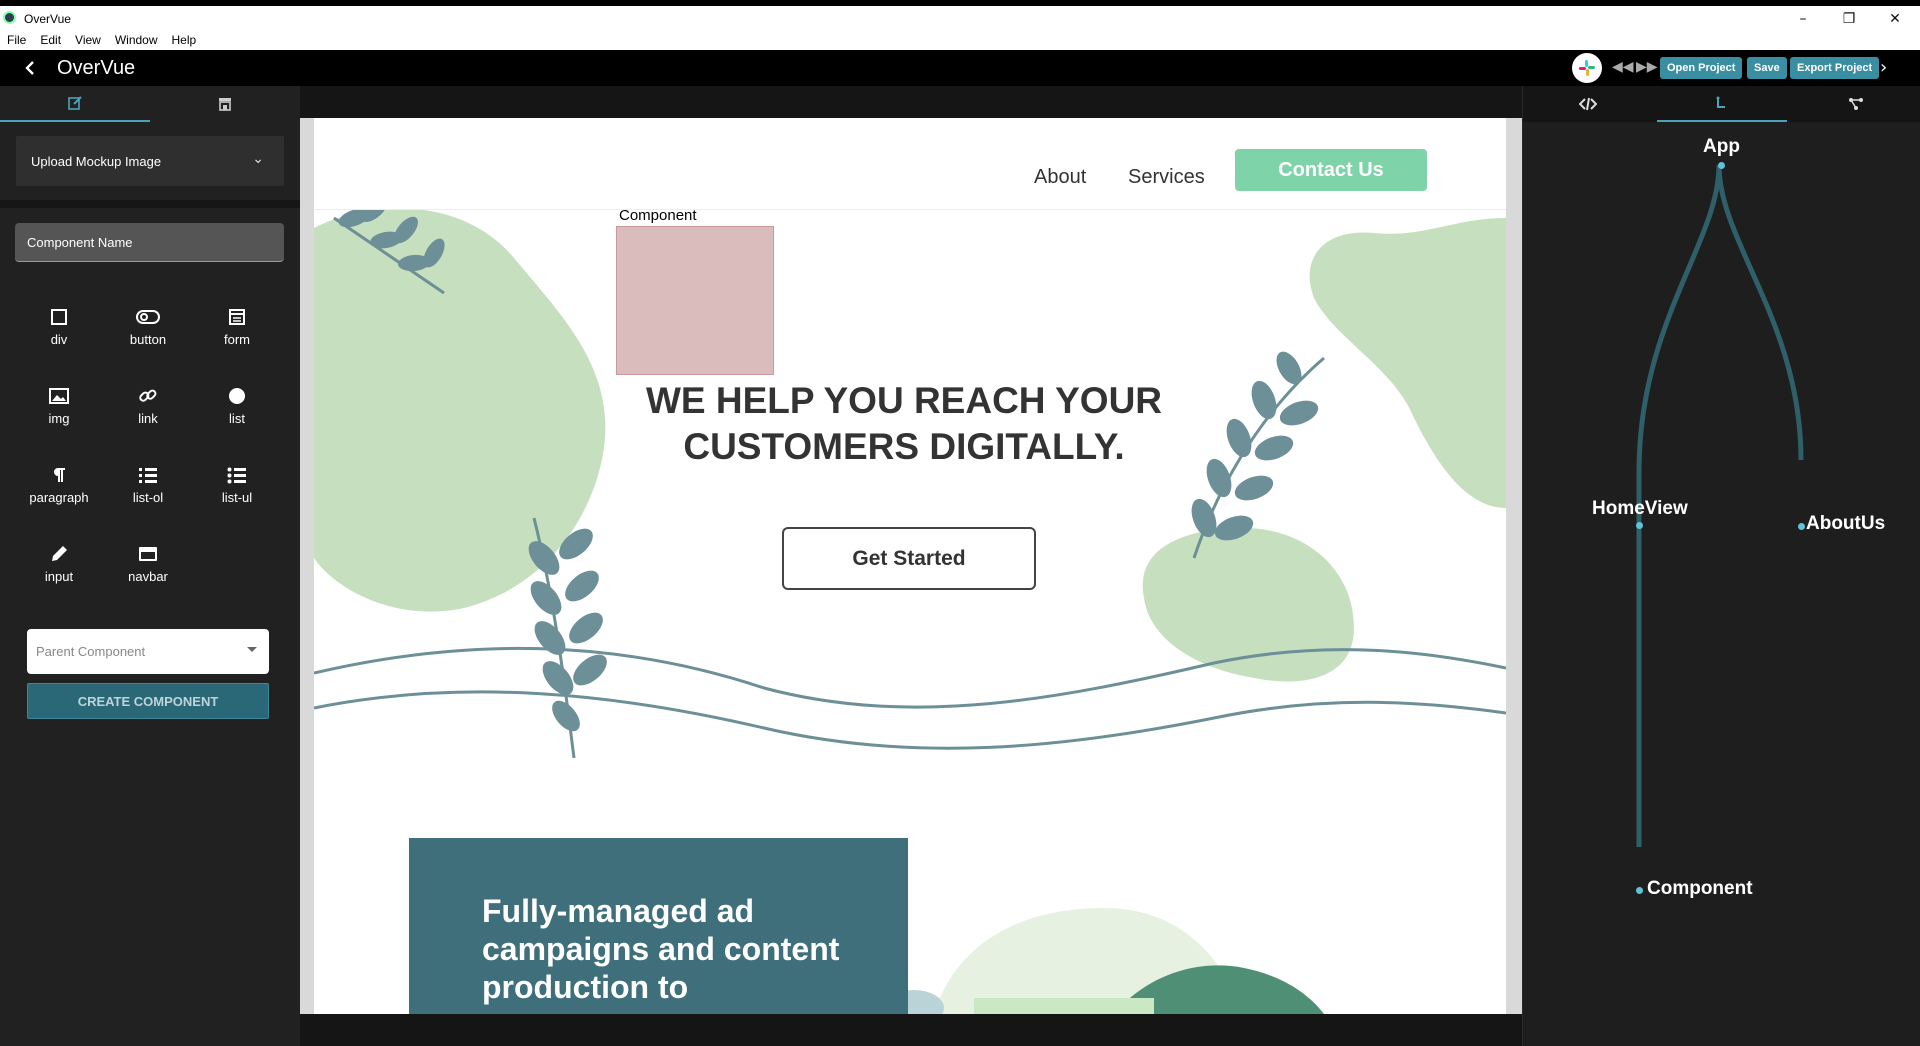  I want to click on element-label: form, so click(237, 339).